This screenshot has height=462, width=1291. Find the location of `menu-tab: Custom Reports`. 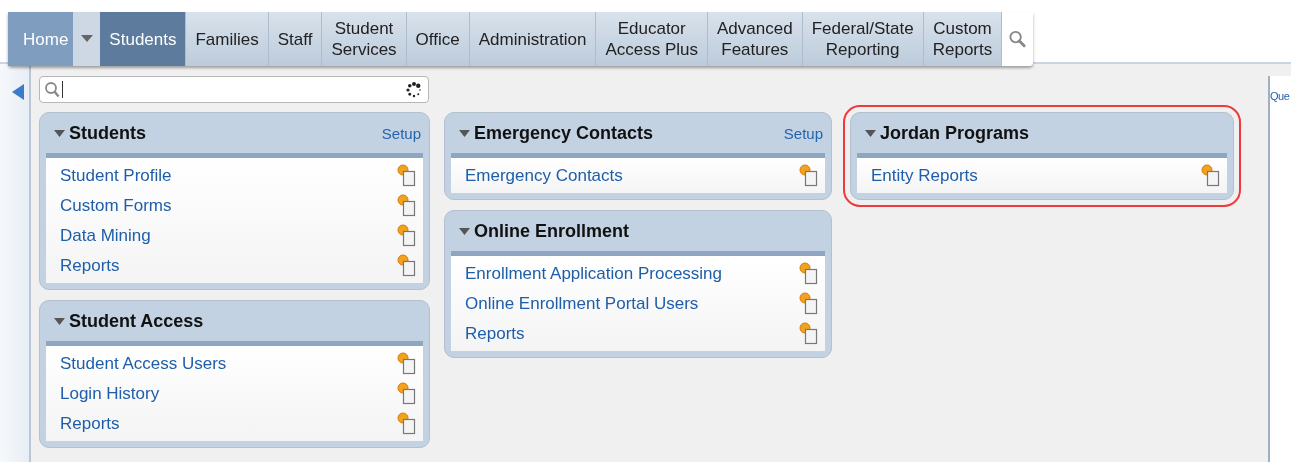

menu-tab: Custom Reports is located at coordinates (963, 39).